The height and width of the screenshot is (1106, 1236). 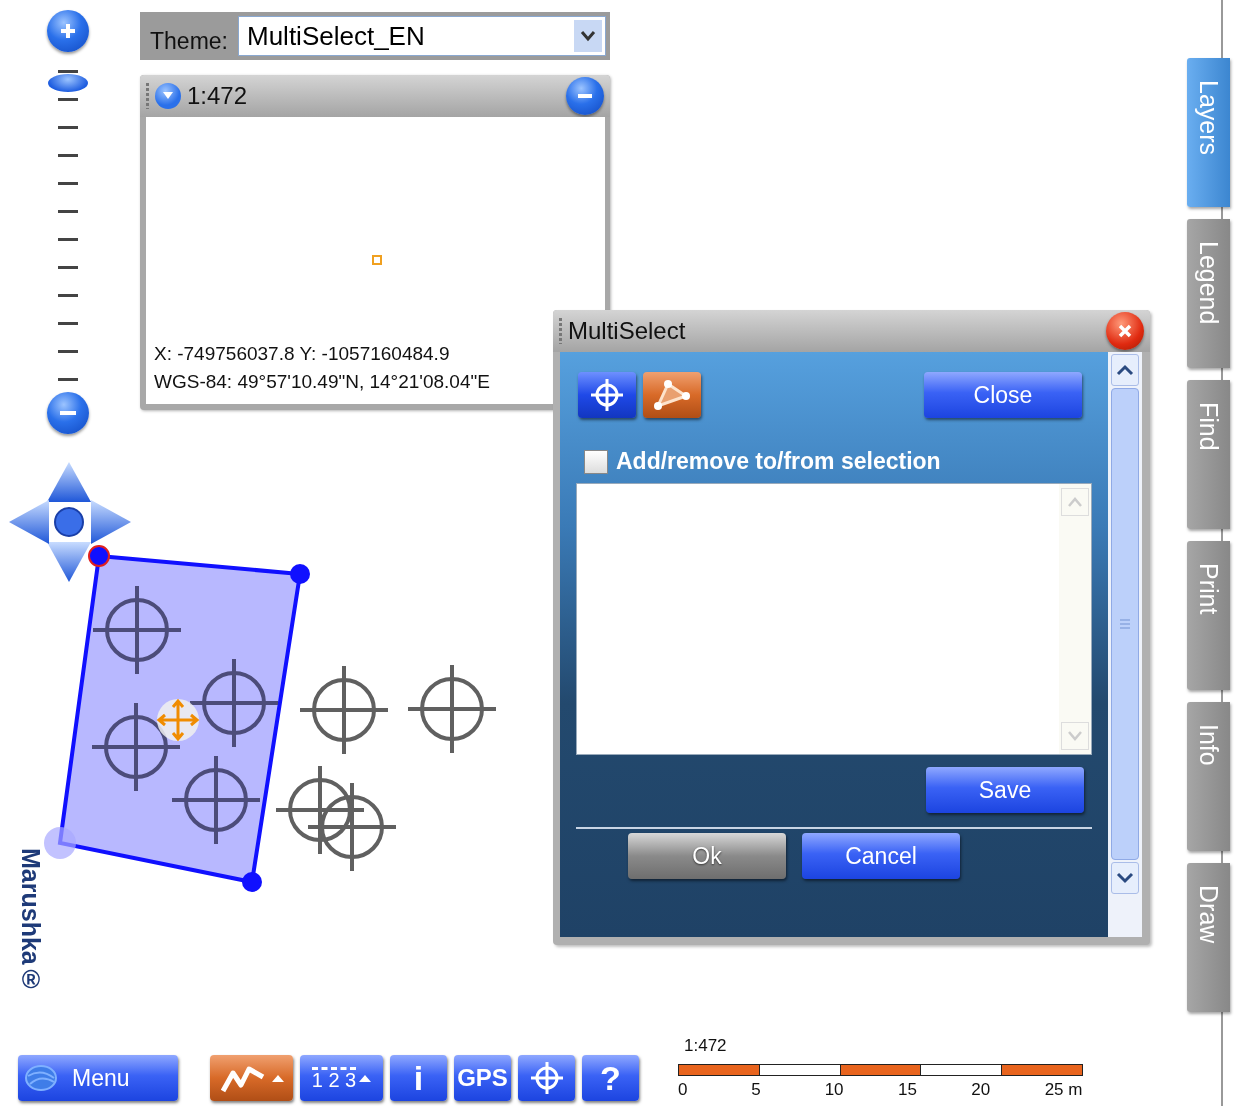 I want to click on selection-polygon, so click(x=180, y=719).